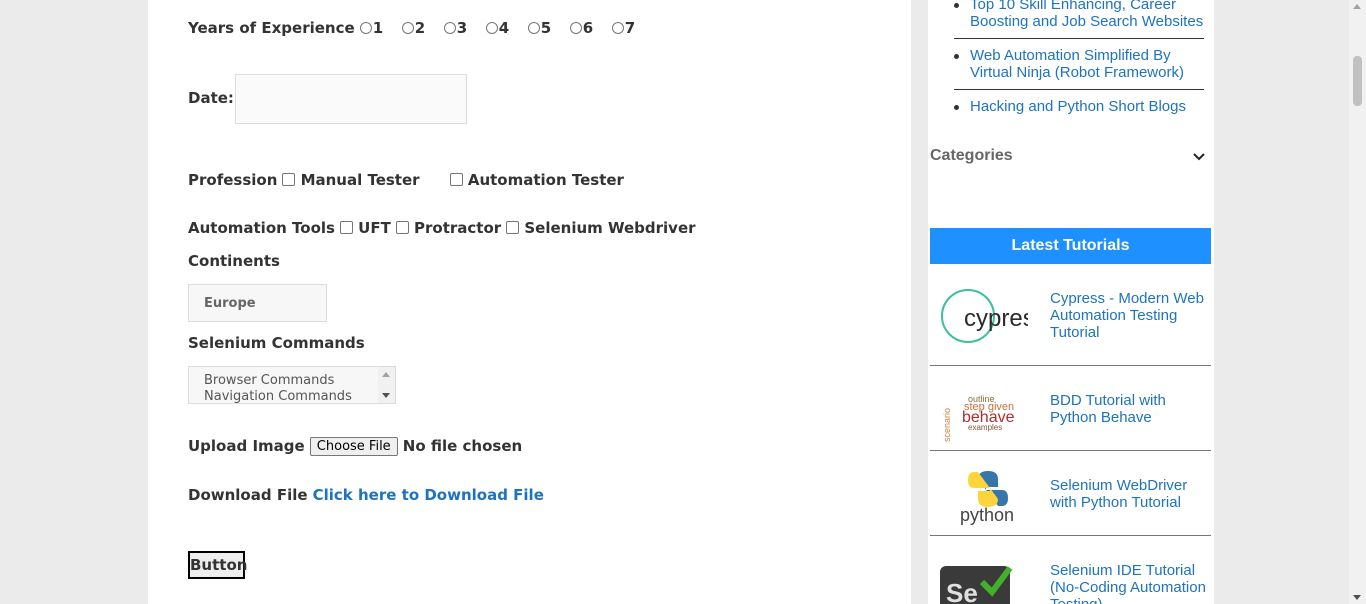  What do you see at coordinates (292, 396) in the screenshot?
I see `listbox-option: Navigation Commands` at bounding box center [292, 396].